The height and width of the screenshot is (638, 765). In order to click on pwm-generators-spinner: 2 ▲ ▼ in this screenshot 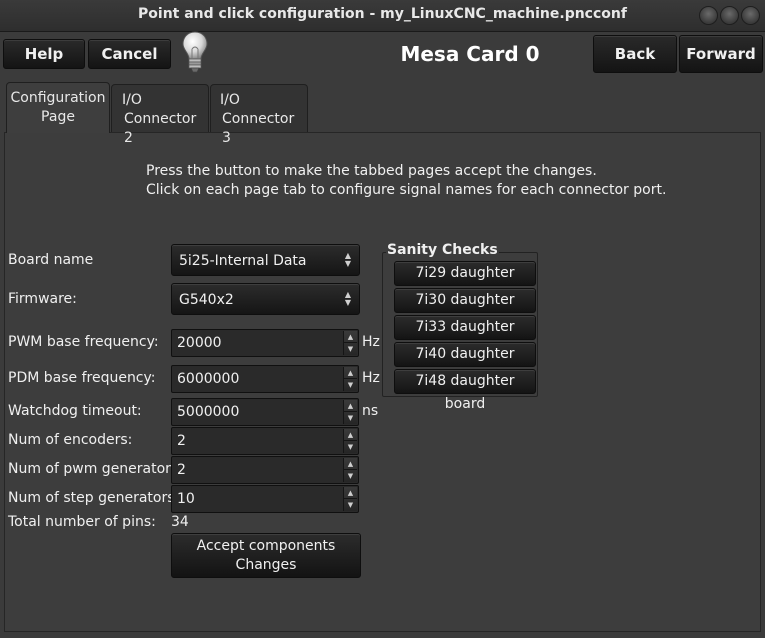, I will do `click(265, 470)`.